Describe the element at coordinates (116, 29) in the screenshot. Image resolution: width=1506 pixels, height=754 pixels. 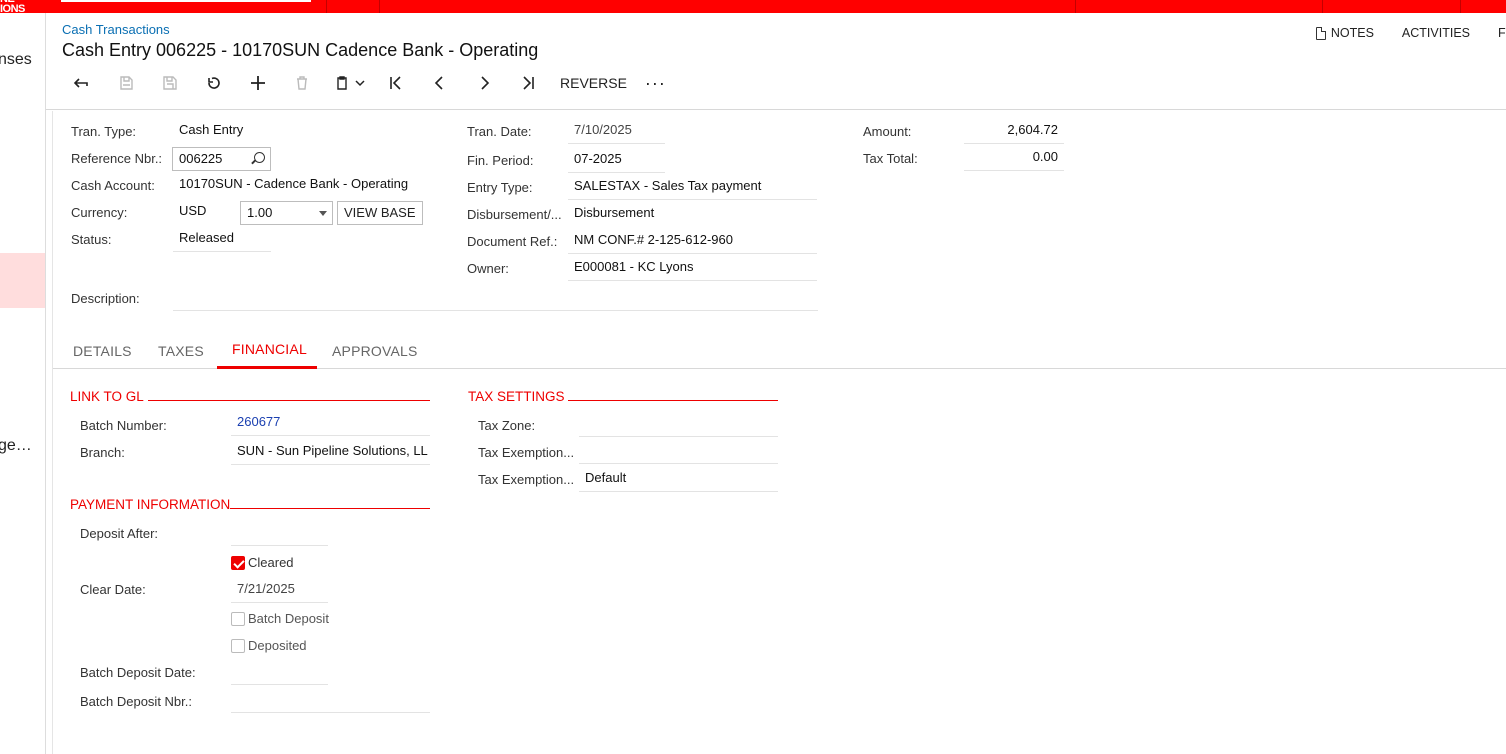
I see `breadcrumb: Cash Transactions` at that location.